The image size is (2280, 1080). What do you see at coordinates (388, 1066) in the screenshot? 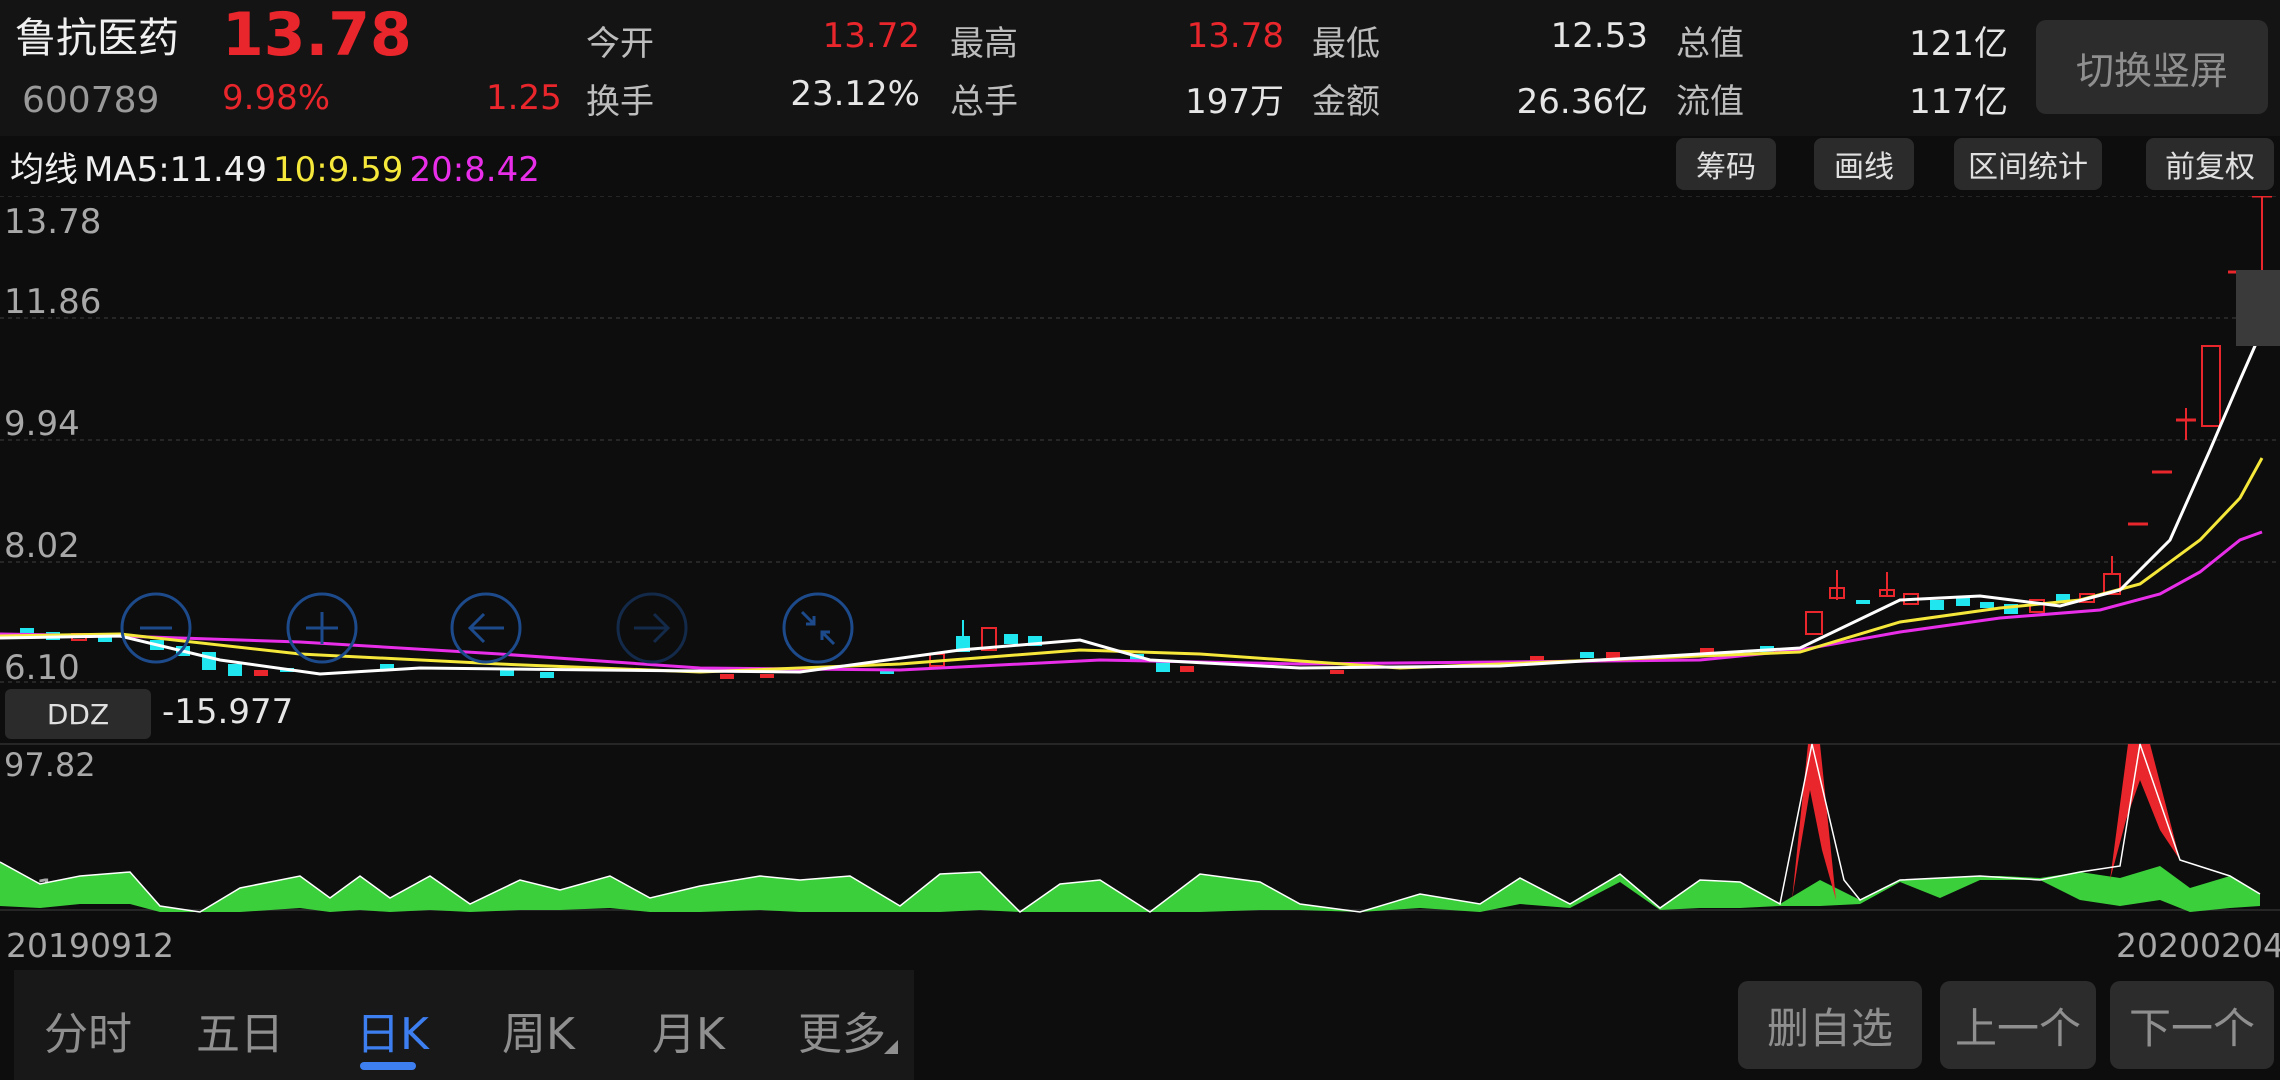
I see `active-tab-indicator` at bounding box center [388, 1066].